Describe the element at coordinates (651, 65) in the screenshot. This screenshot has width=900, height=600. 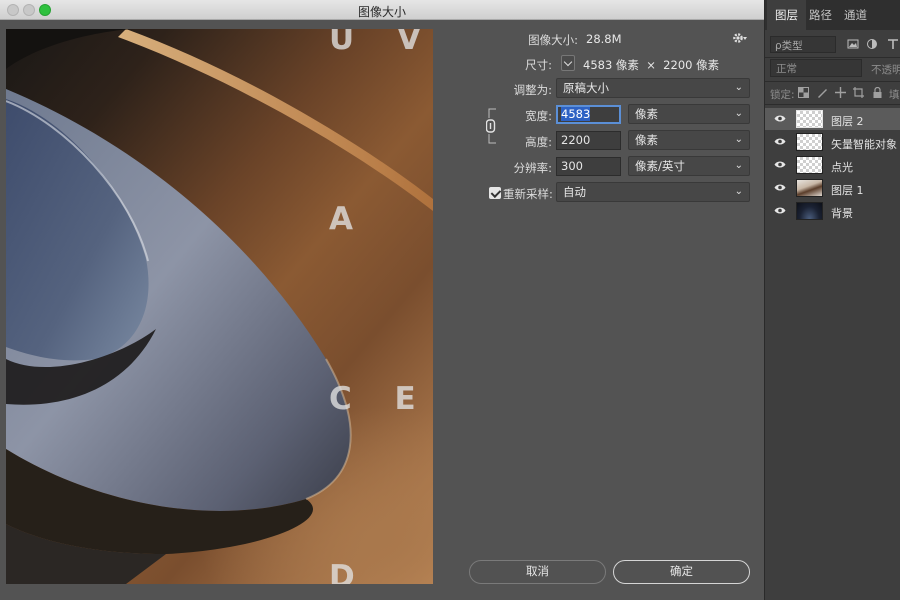
I see `dimensions-value: 4583 像素 × 2200 像素` at that location.